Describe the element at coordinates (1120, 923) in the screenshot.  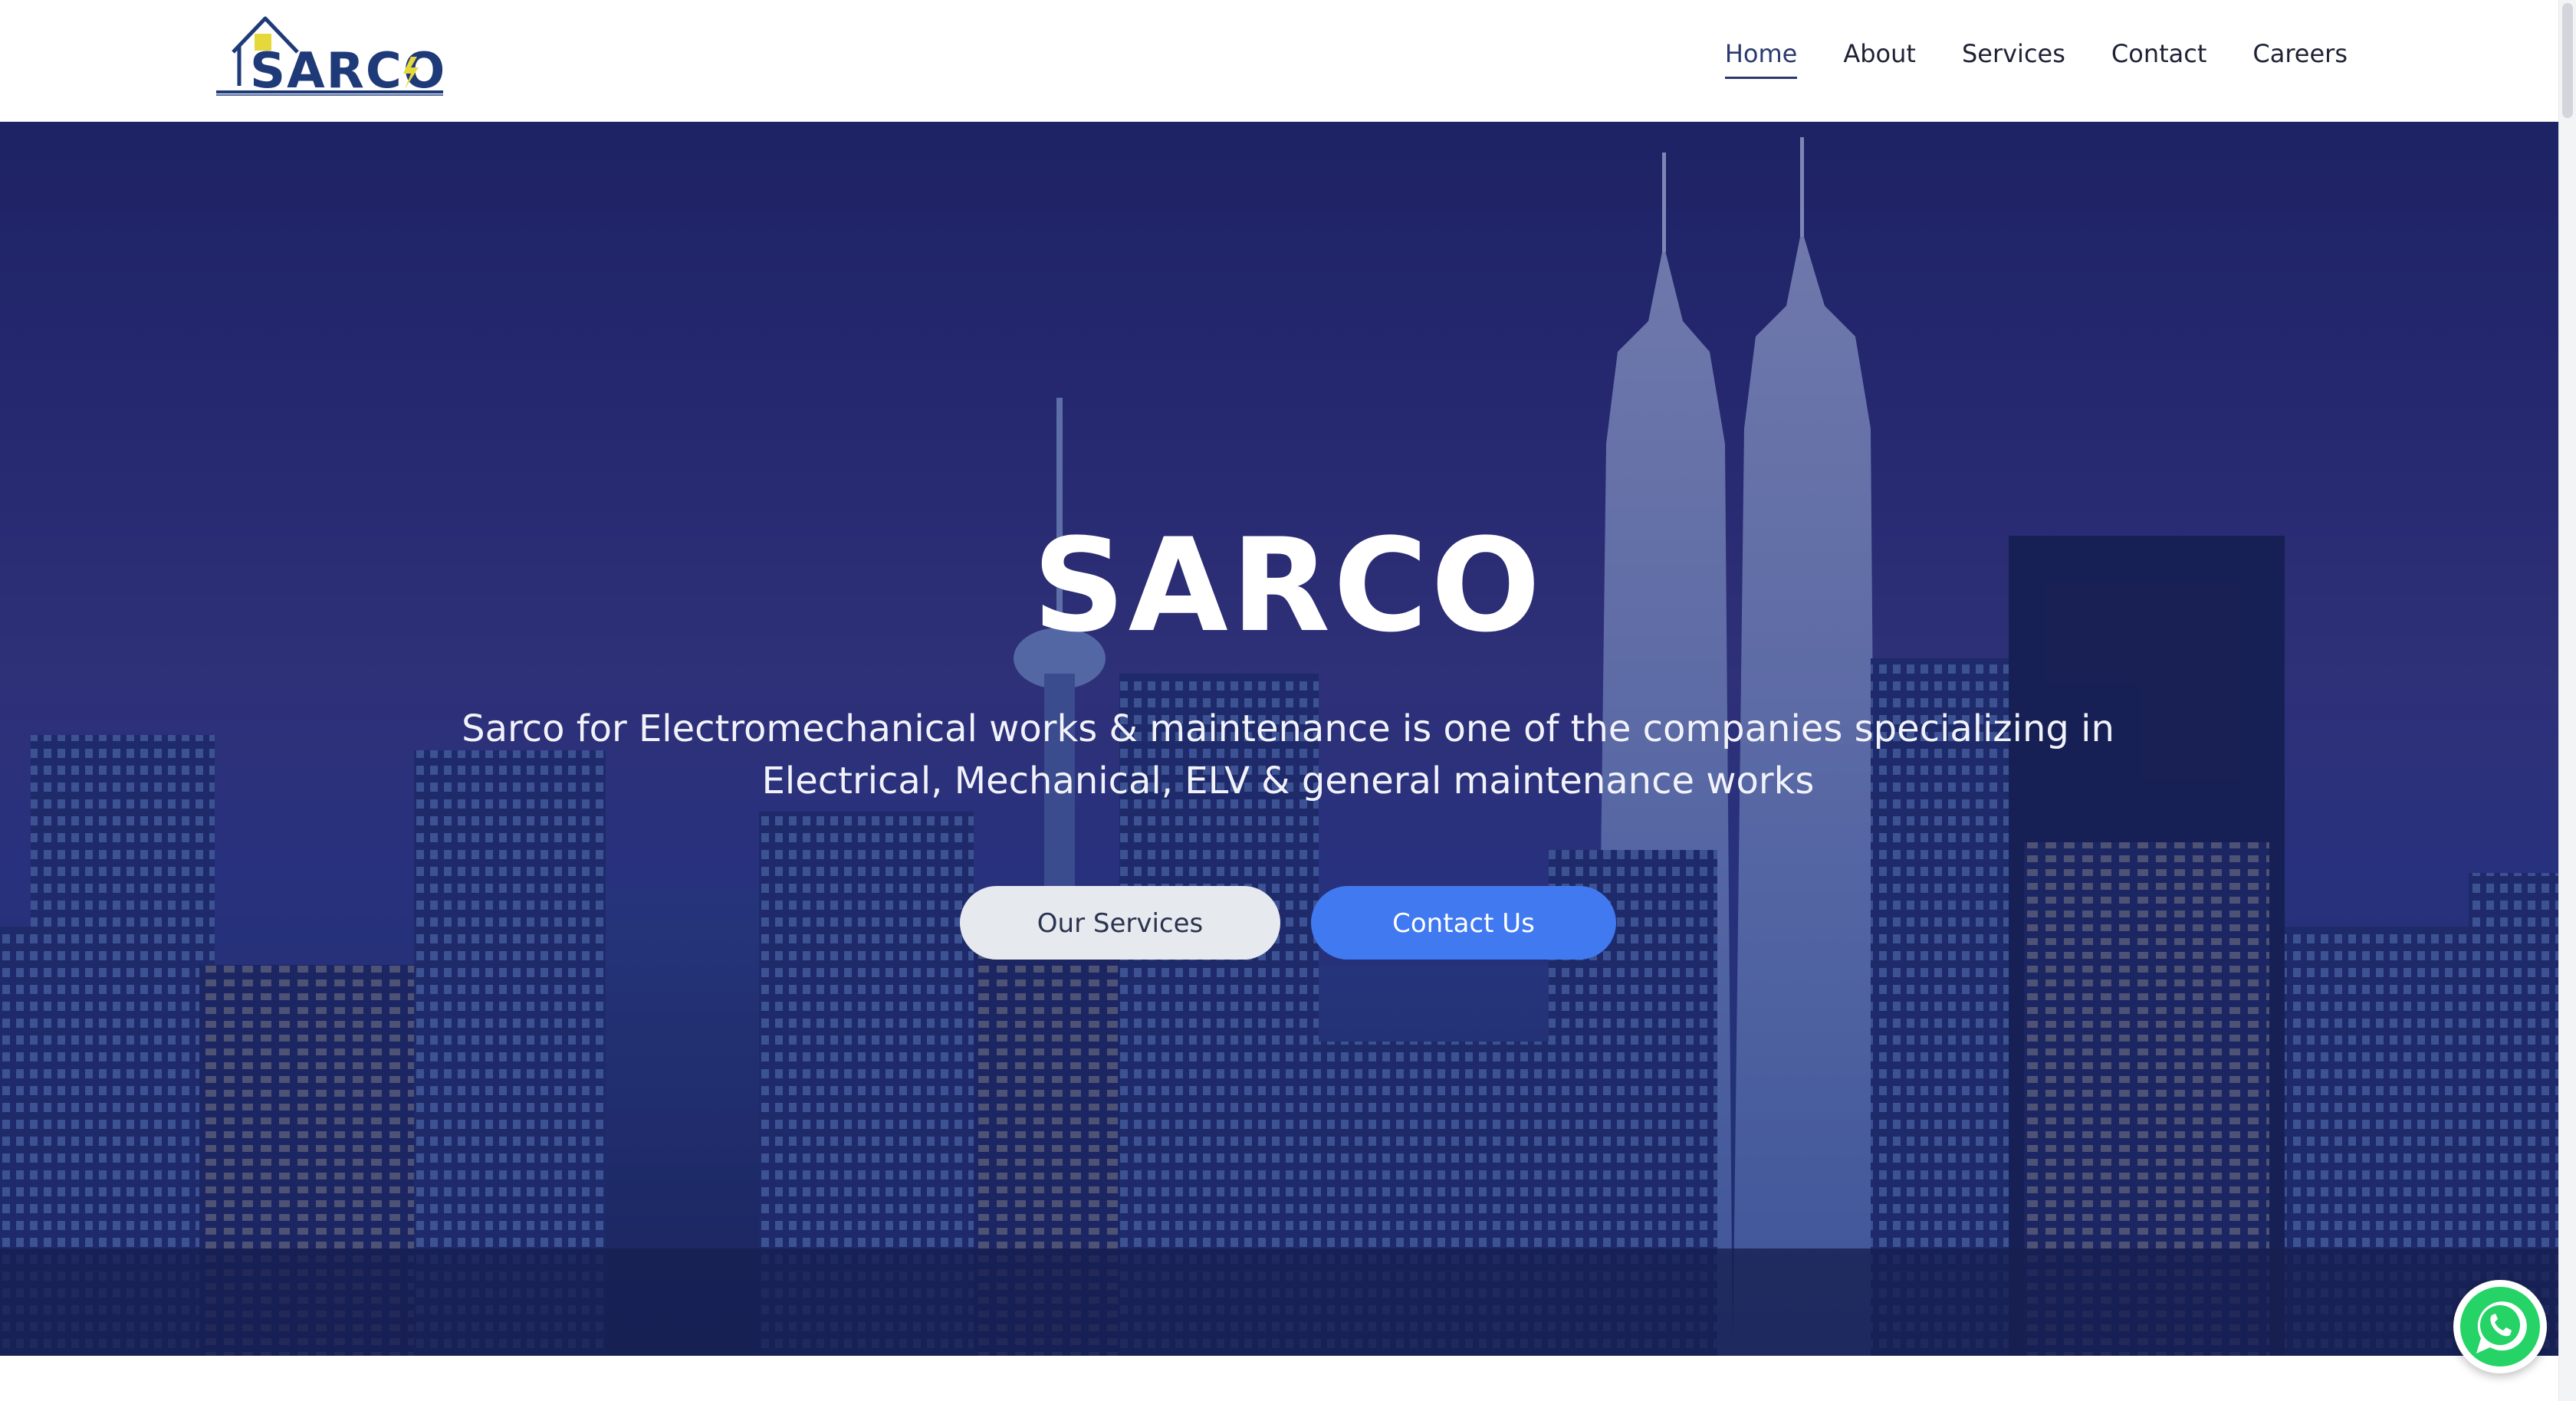
I see `our-services-button: Our Services` at that location.